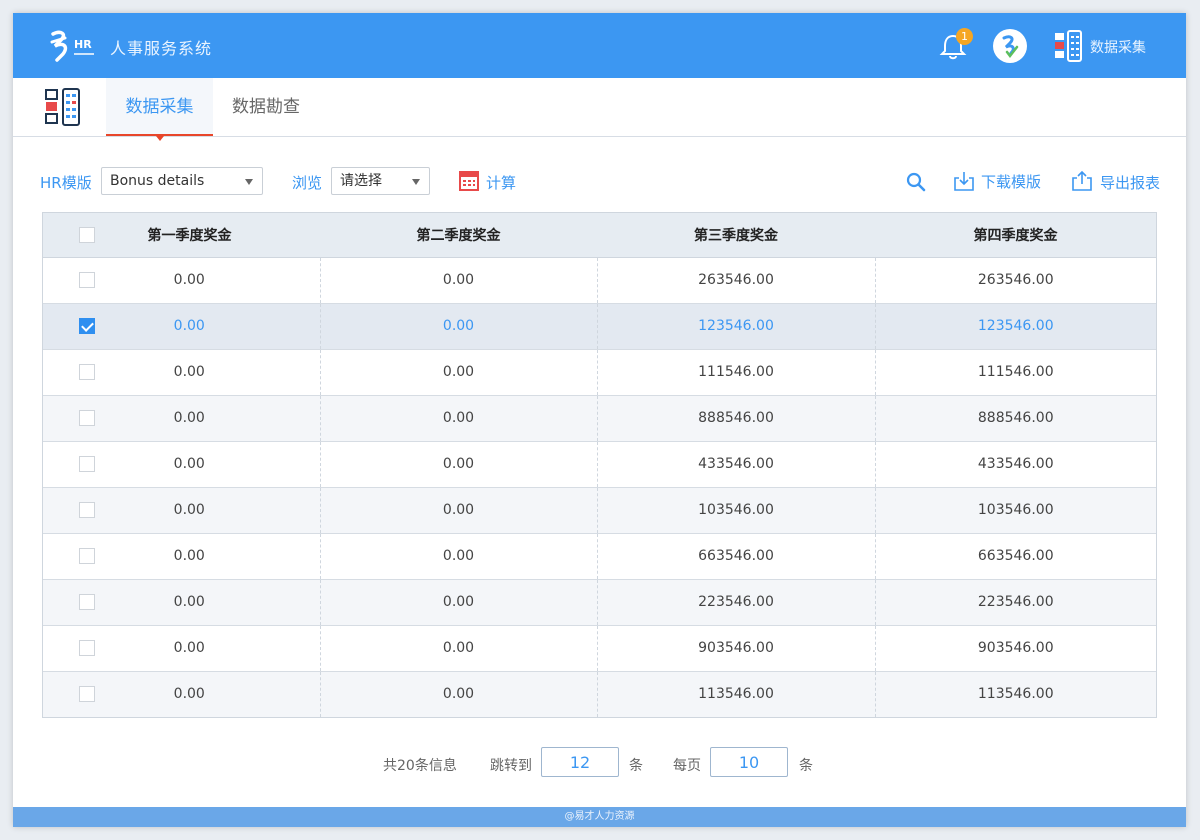 The height and width of the screenshot is (840, 1200). I want to click on table-row: 0.00 0.00 433546.00 433546.00, so click(599, 464).